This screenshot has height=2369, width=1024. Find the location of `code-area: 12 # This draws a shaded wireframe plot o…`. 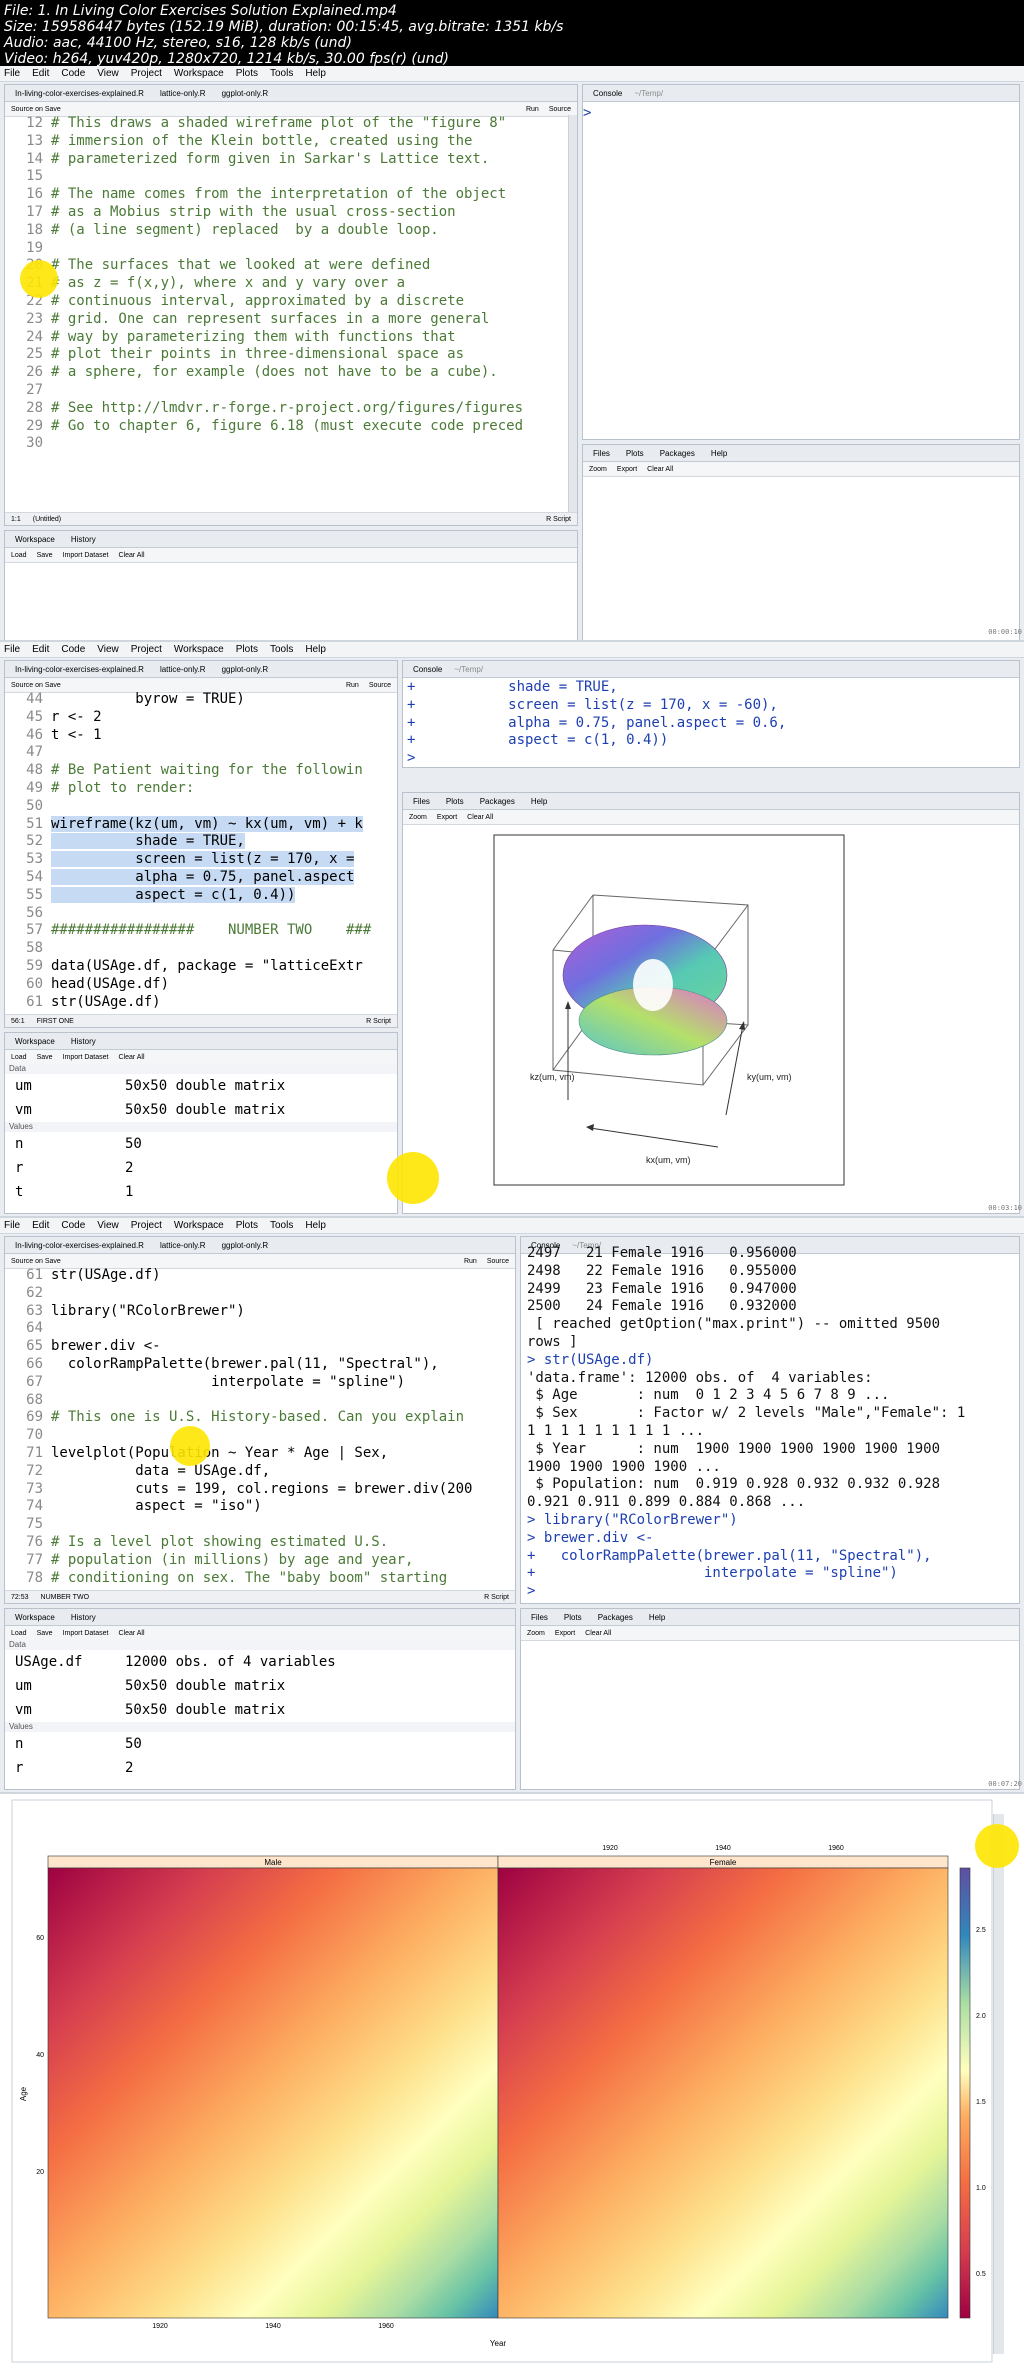

code-area: 12 # This draws a shaded wireframe plot o… is located at coordinates (291, 284).